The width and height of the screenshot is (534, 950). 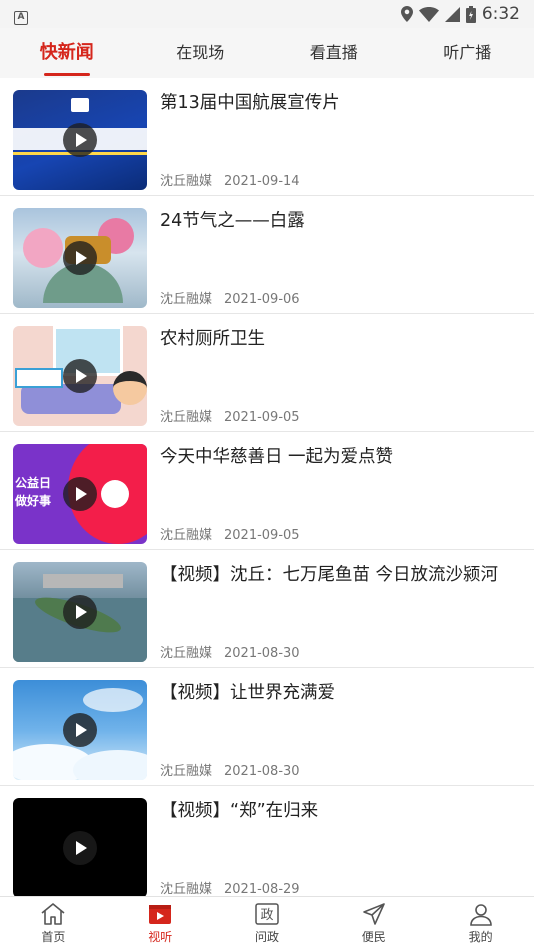 I want to click on item-date: 2021-08-29, so click(x=262, y=889).